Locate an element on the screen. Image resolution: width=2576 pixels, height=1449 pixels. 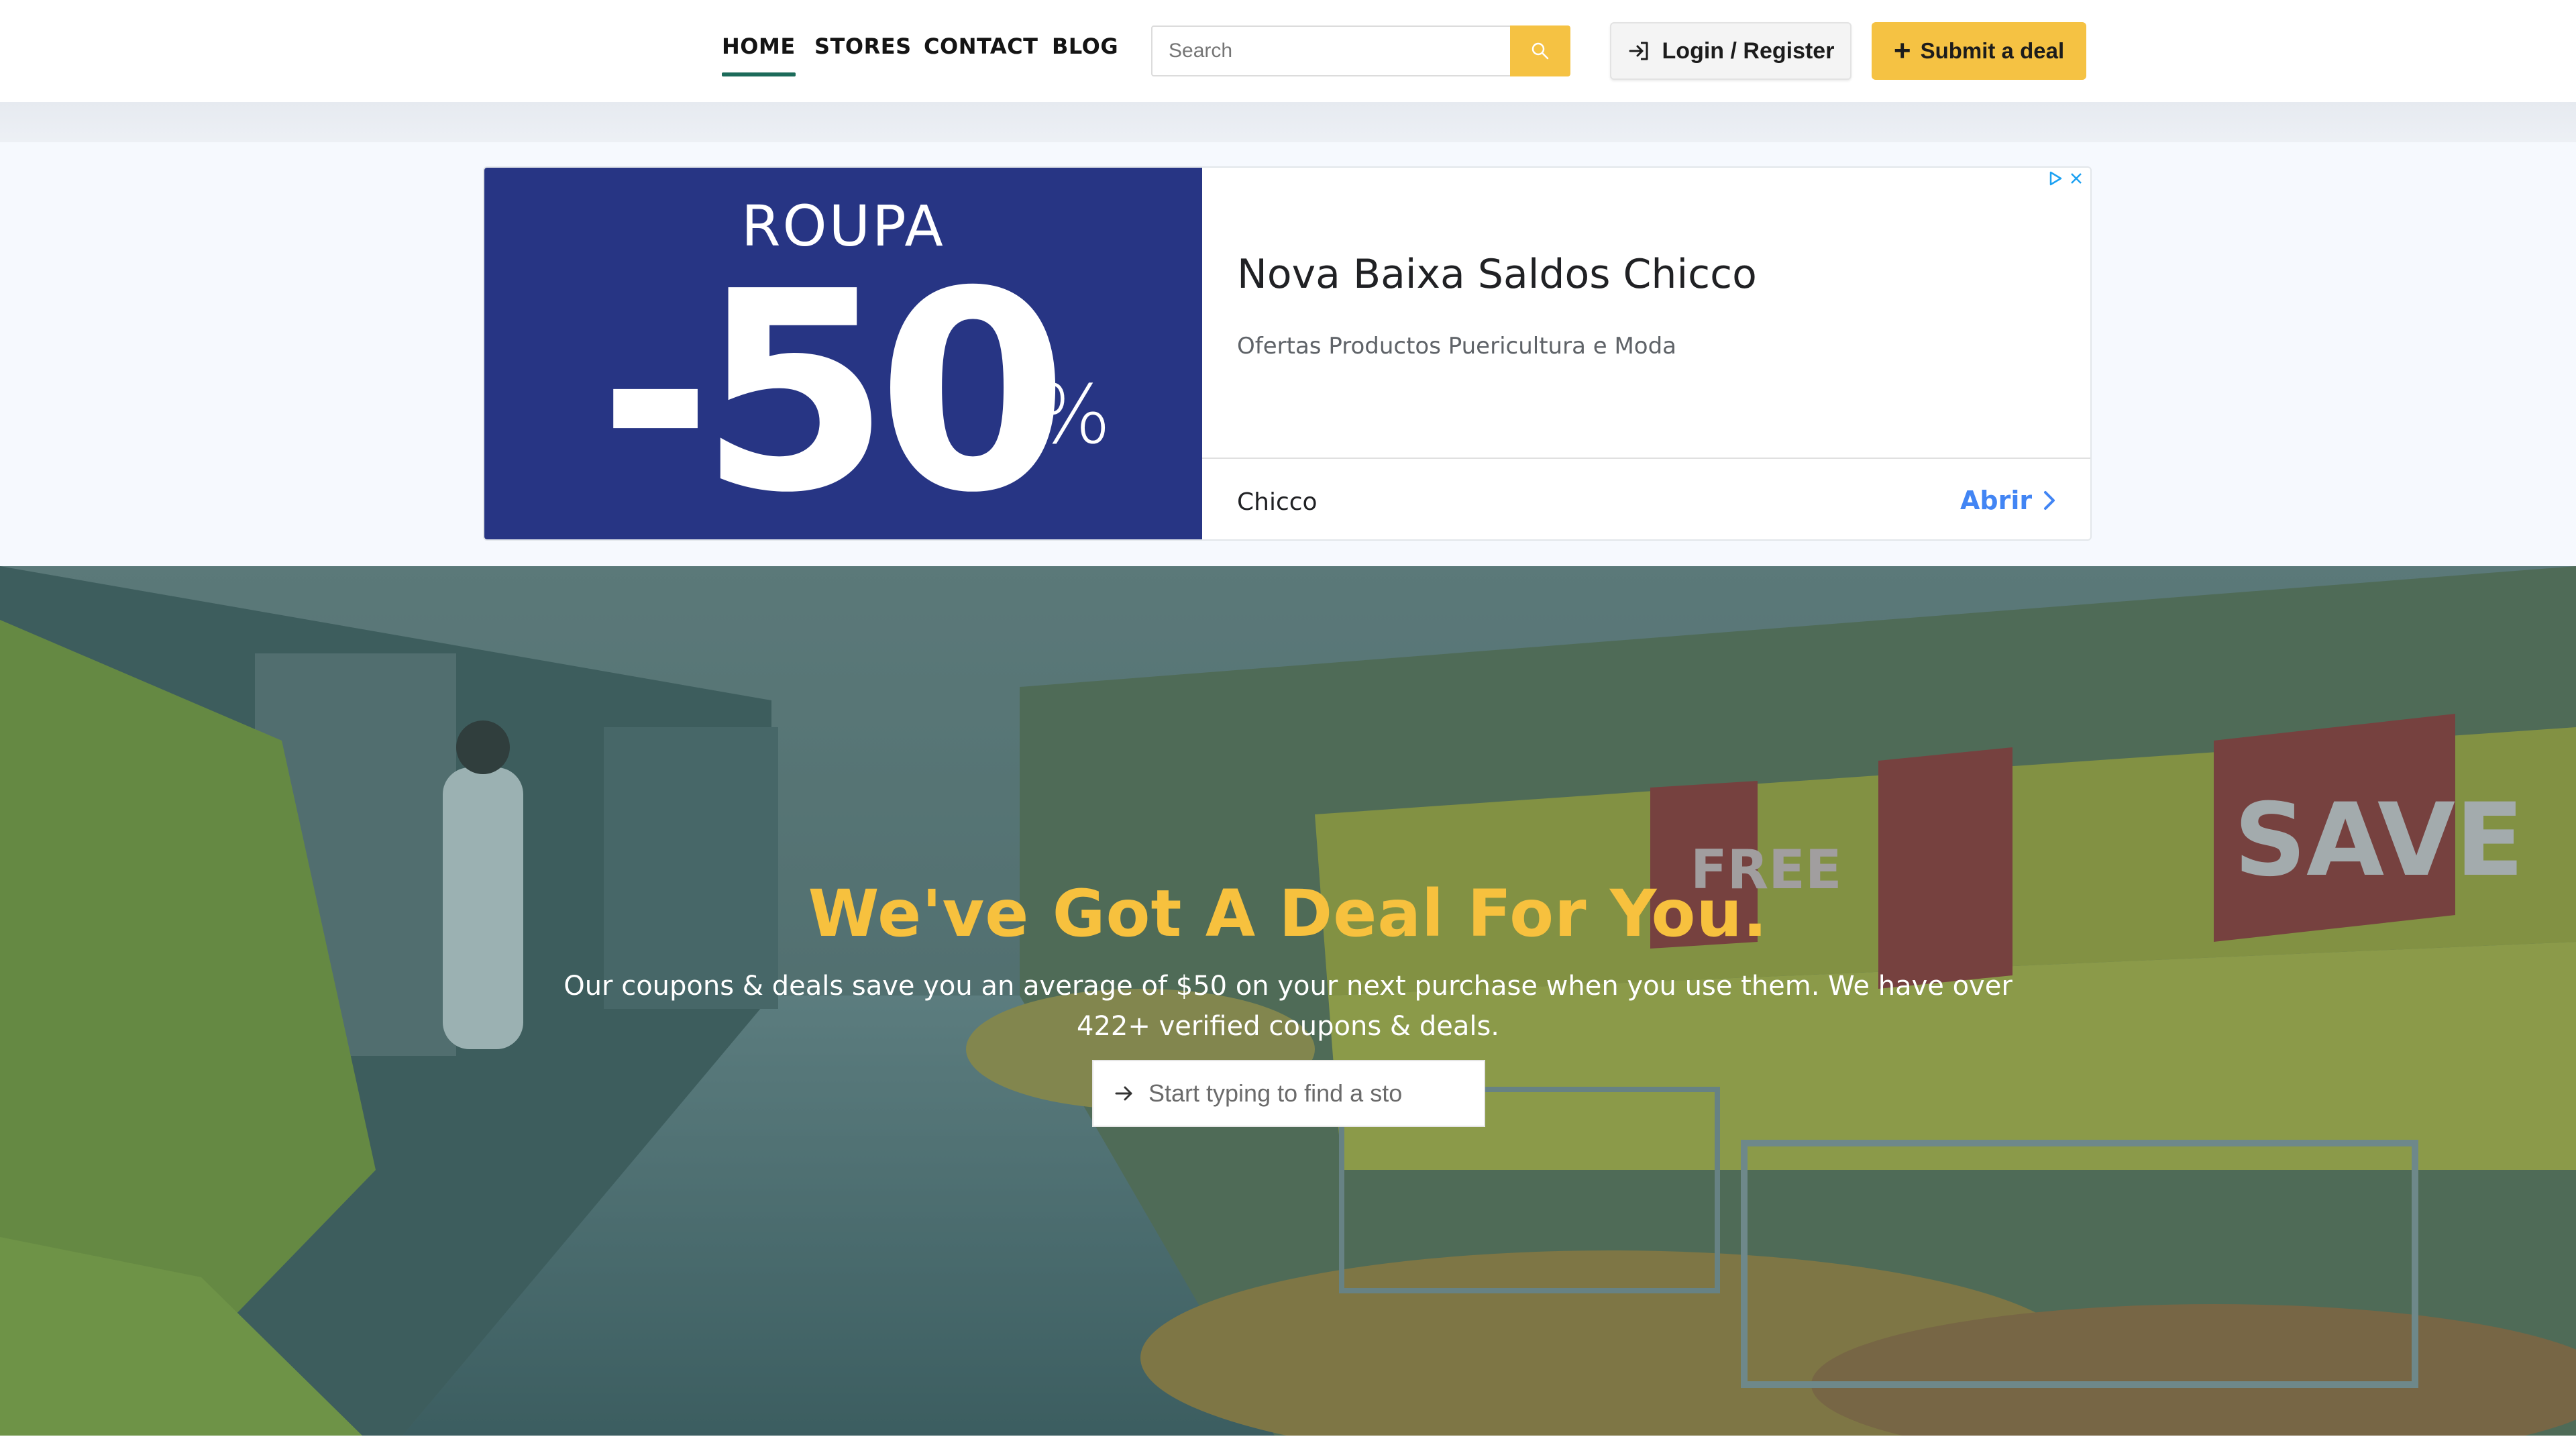
store-search is located at coordinates (1288, 1093).